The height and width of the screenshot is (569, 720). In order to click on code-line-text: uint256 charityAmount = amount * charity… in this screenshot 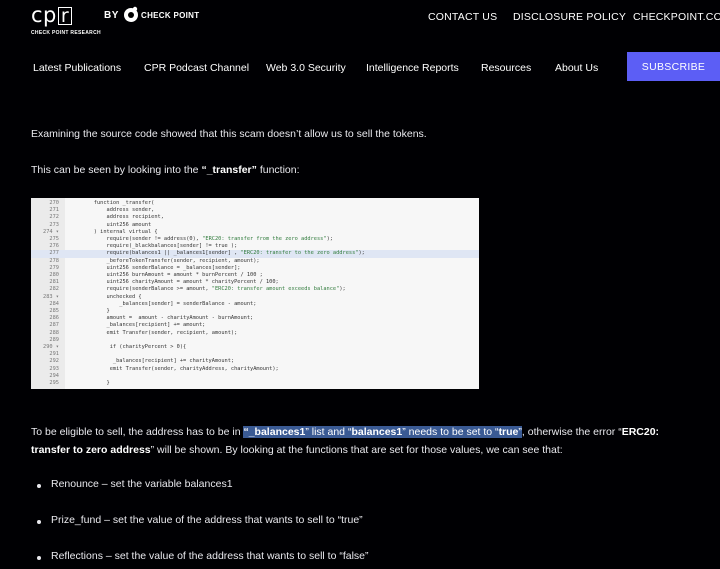, I will do `click(180, 282)`.